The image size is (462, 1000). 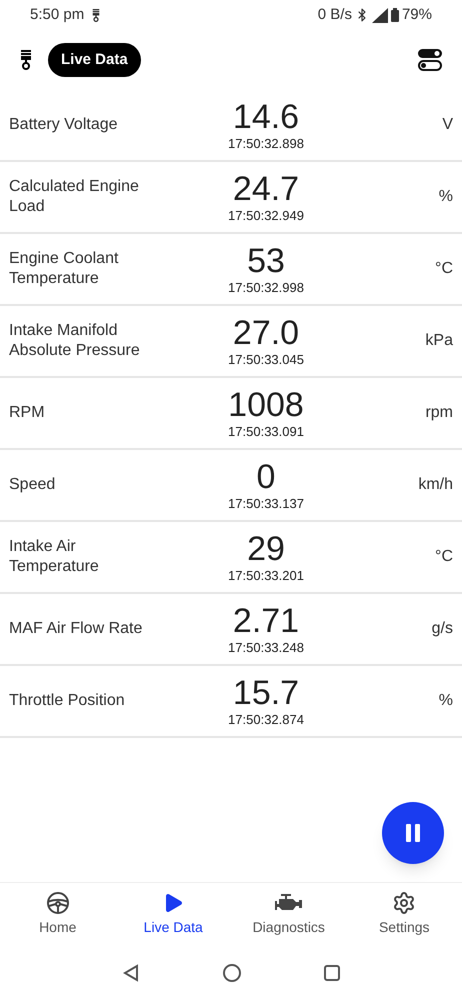 What do you see at coordinates (266, 216) in the screenshot?
I see `reading-timestamp: 17:50:32.949` at bounding box center [266, 216].